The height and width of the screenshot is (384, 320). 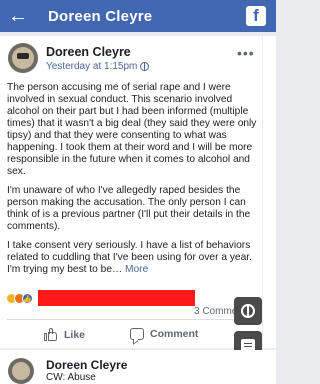 I want to click on like-button: Like, so click(x=64, y=334).